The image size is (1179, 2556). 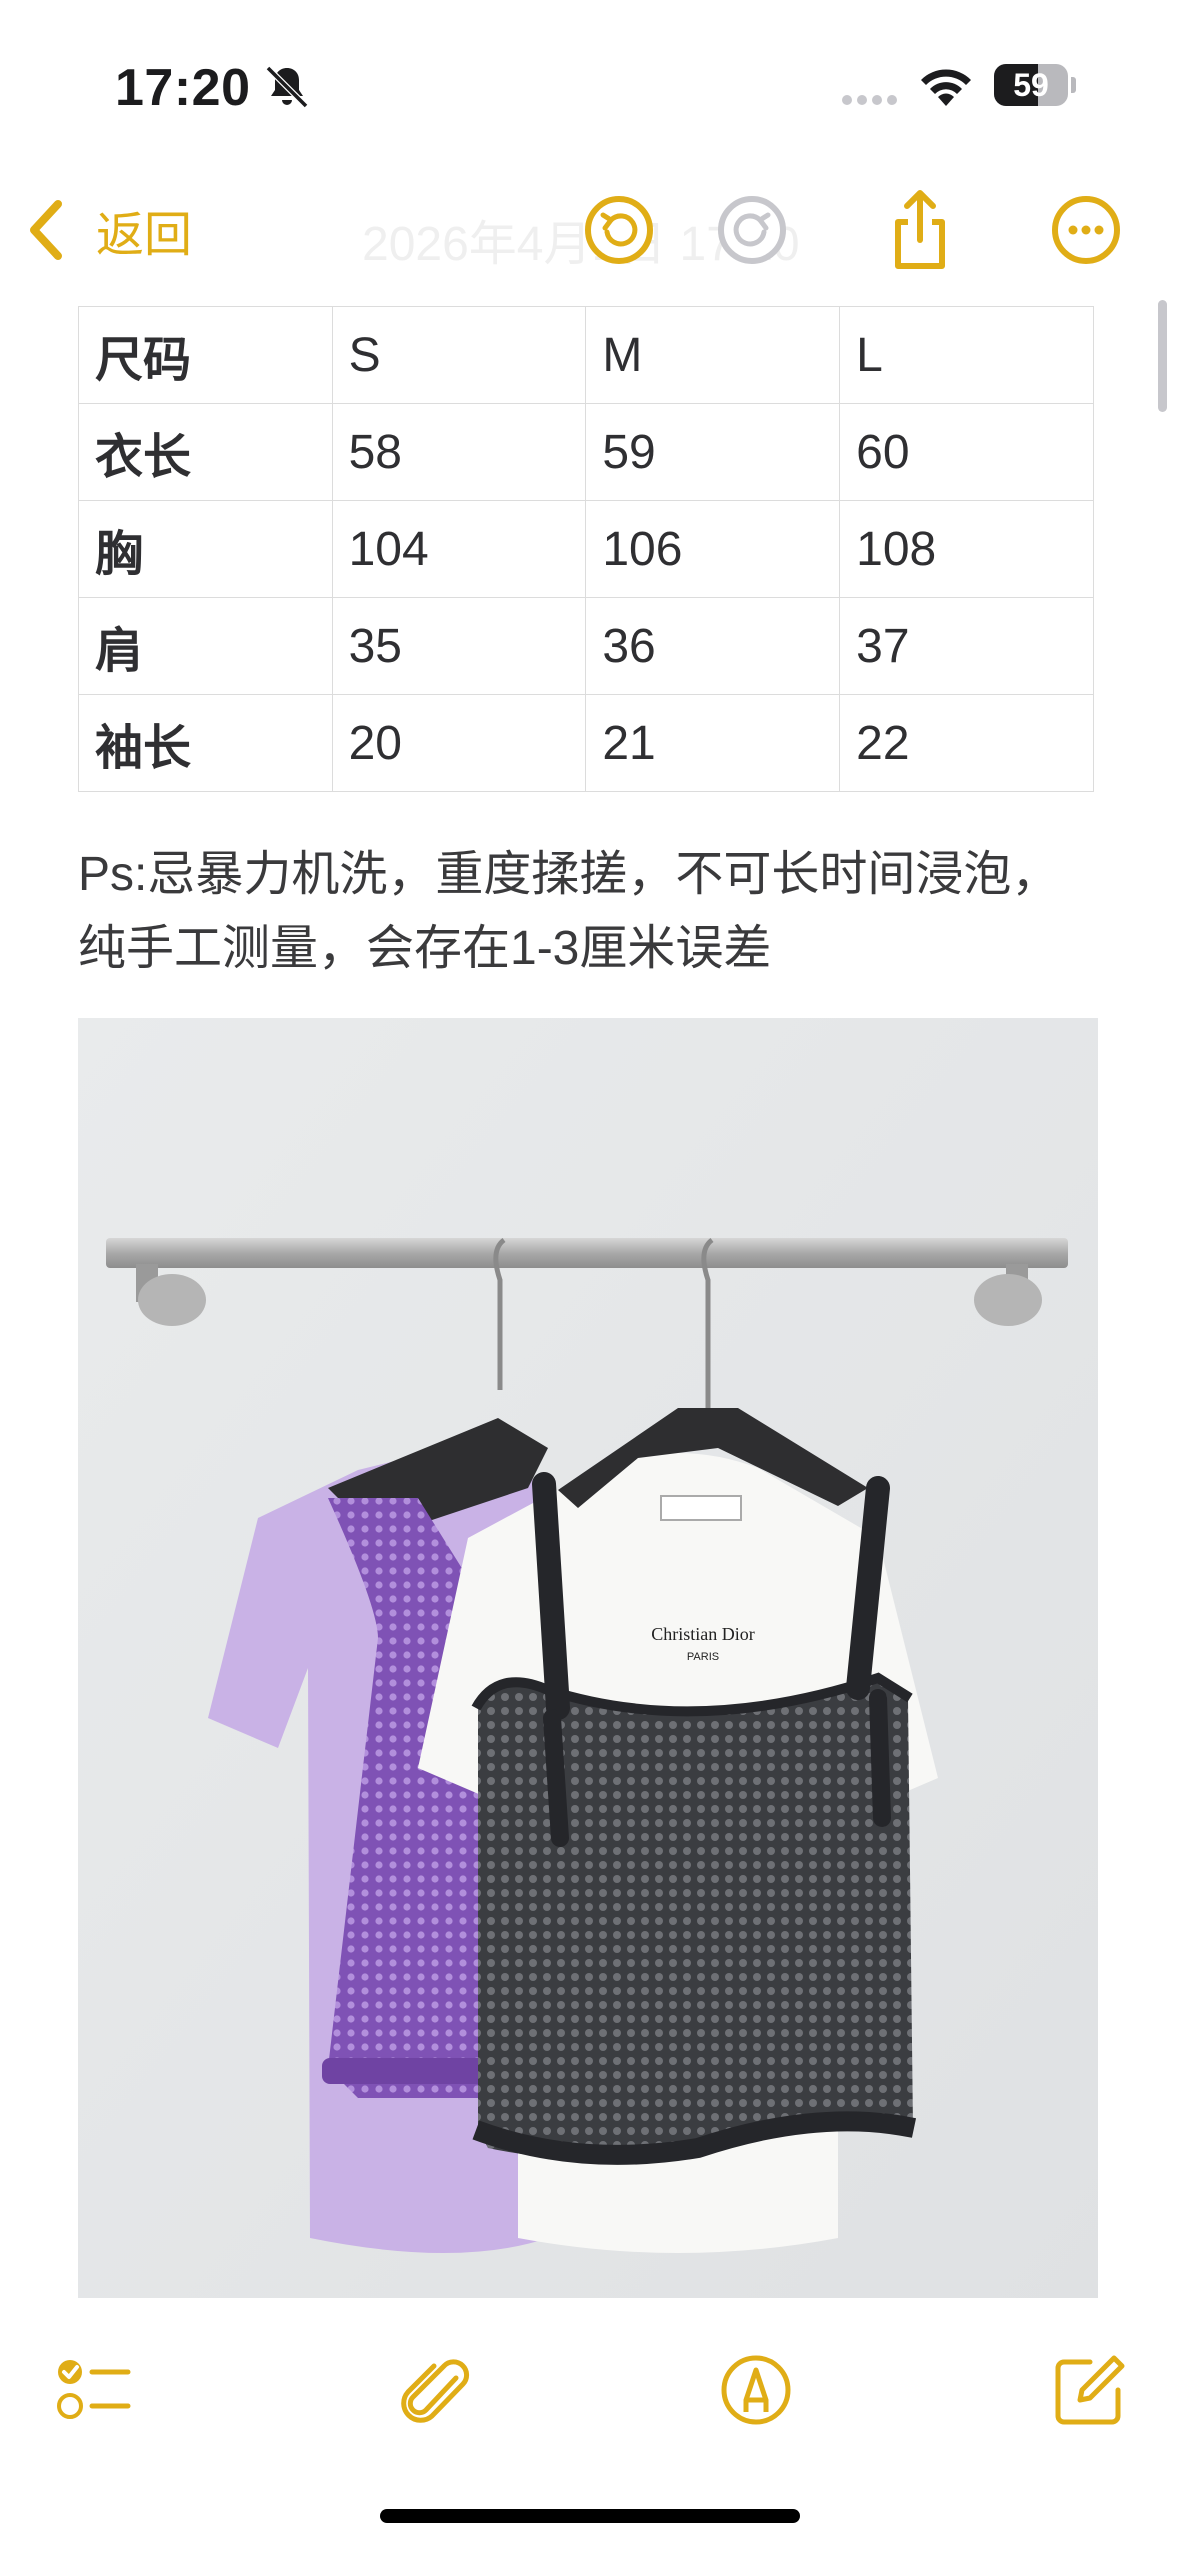 I want to click on nav-bar: 返回 2026年4月1日 17:20, so click(x=589, y=230).